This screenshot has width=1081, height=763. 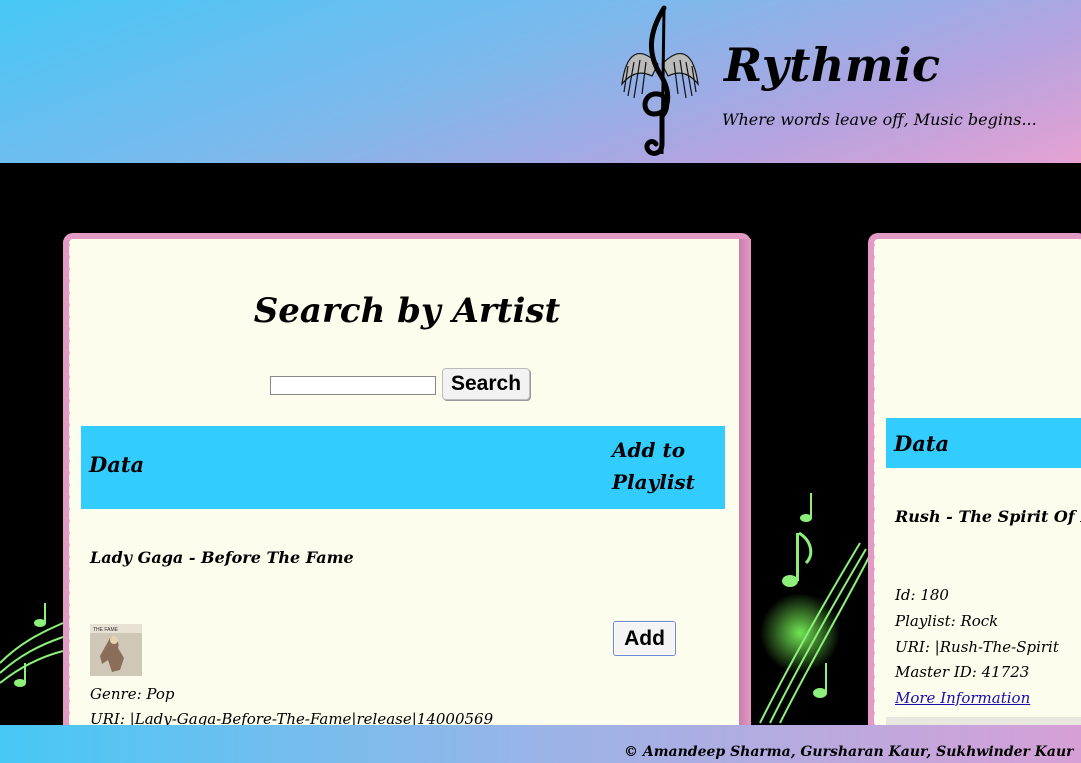 I want to click on playlist-item-master-id: Master ID: 41723, so click(x=962, y=672).